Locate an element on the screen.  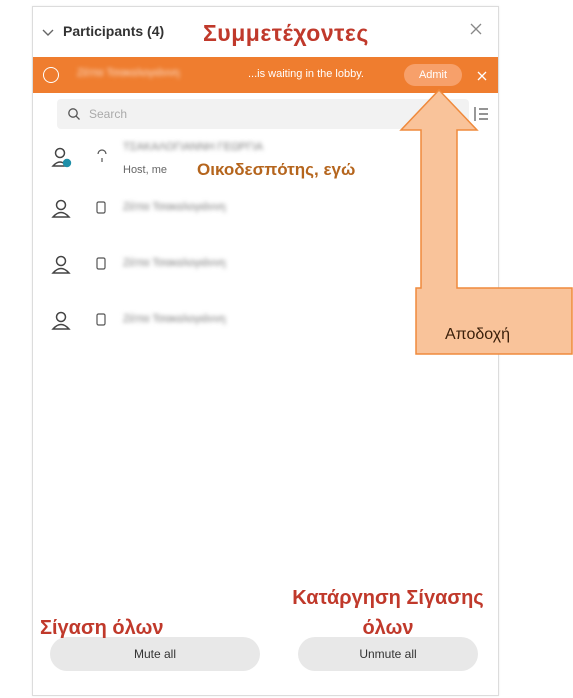
admit-button: Admit is located at coordinates (433, 75).